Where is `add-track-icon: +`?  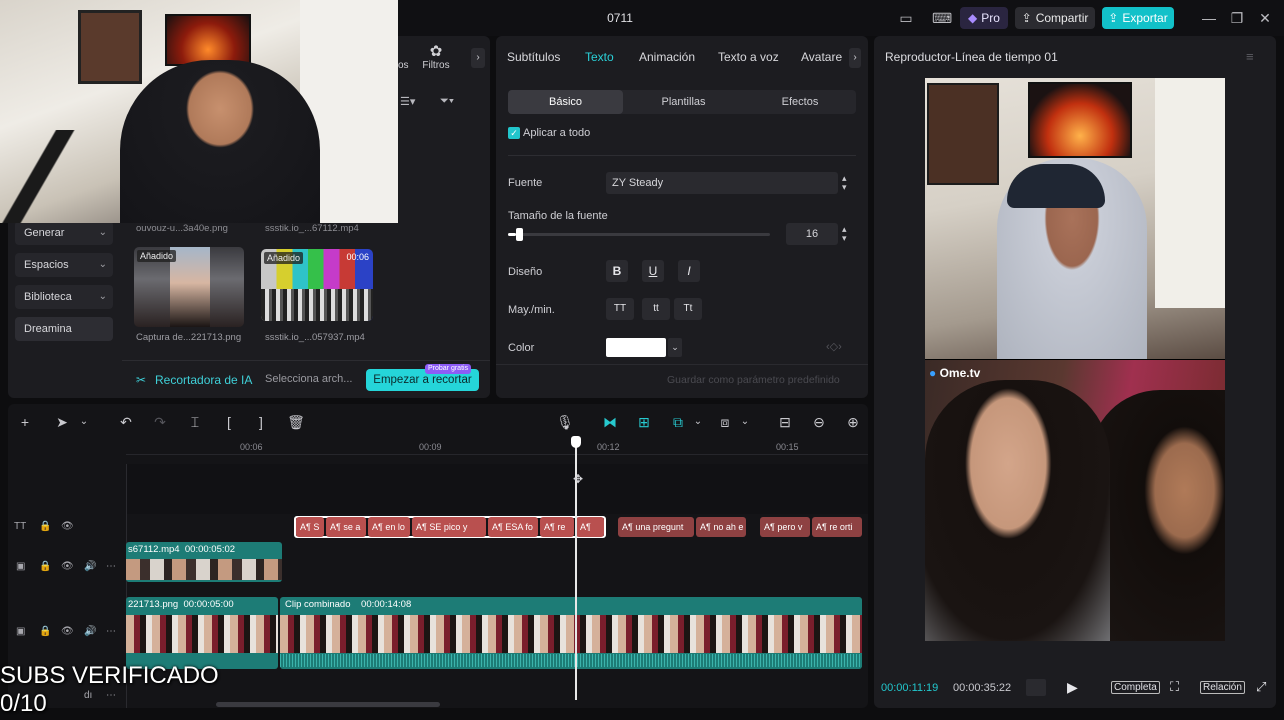
add-track-icon: + is located at coordinates (25, 422).